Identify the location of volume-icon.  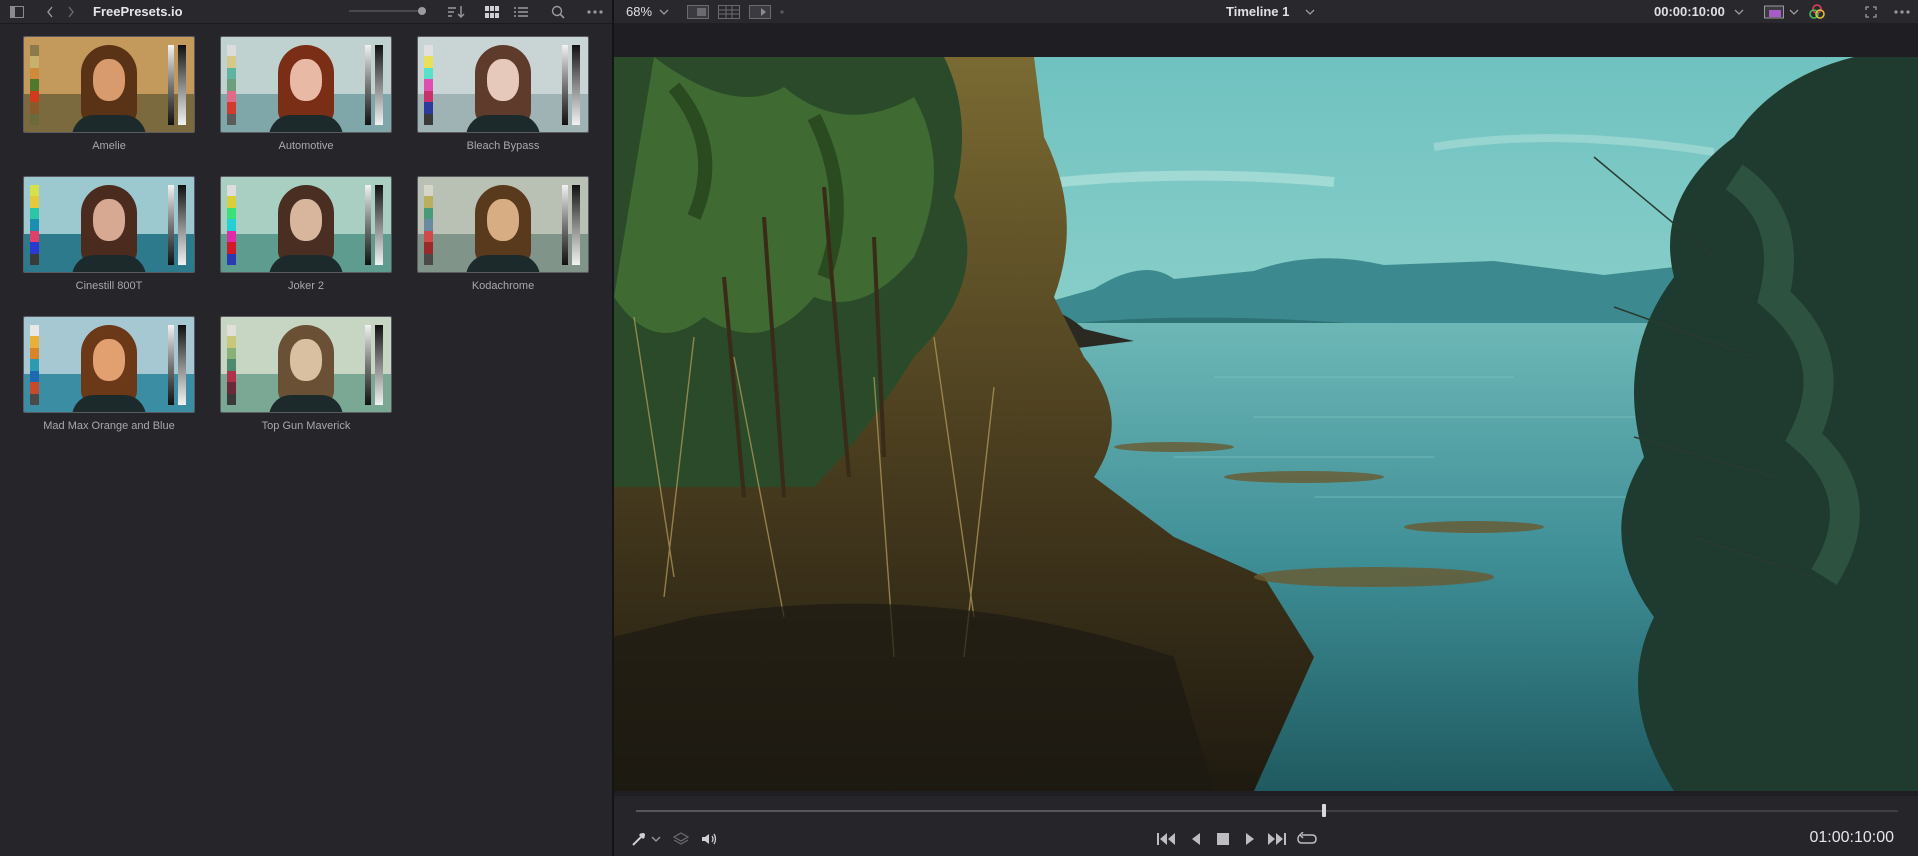
(709, 838).